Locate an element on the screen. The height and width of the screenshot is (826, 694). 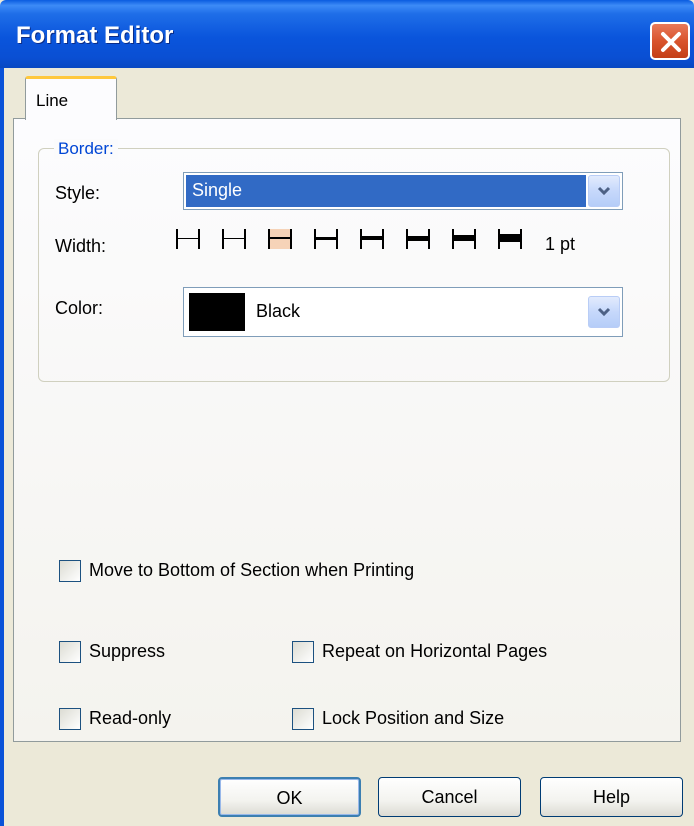
checkbox-label: Read-only is located at coordinates (130, 718).